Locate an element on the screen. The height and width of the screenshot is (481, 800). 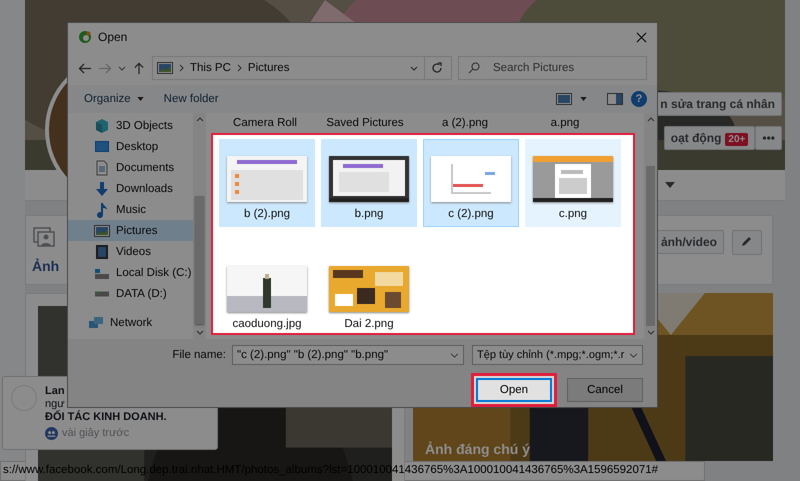
open-button: Open is located at coordinates (514, 390).